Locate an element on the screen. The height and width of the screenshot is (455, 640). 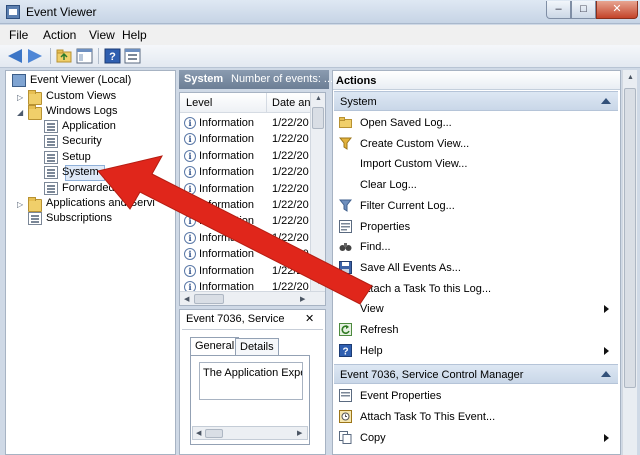
action-properties: Properties is located at coordinates (476, 227).